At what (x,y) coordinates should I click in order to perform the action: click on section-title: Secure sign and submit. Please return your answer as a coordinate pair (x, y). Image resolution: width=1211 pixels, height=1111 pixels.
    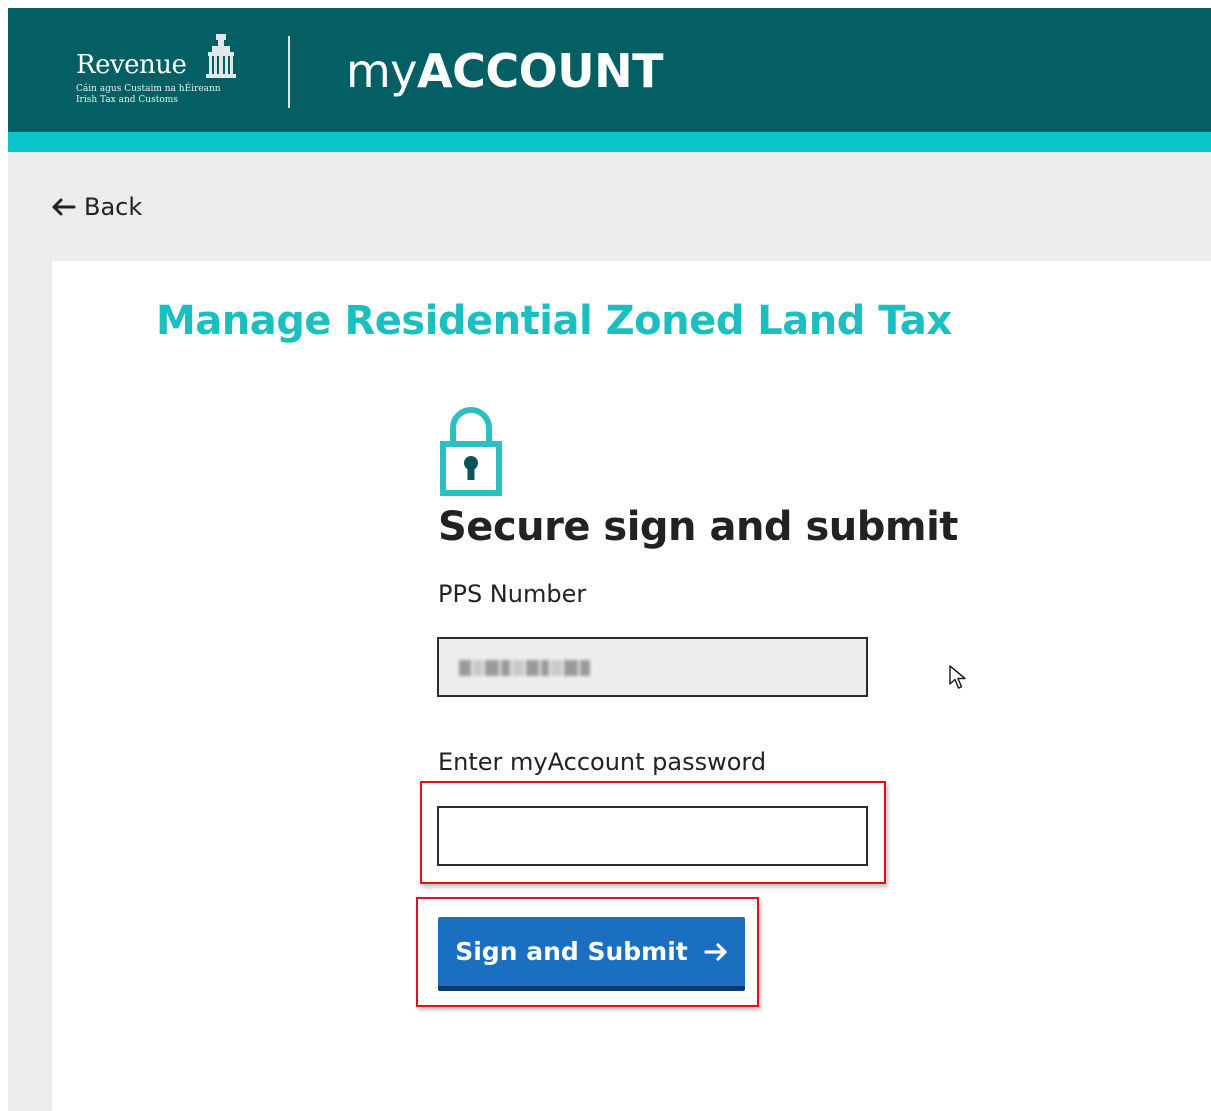
    Looking at the image, I should click on (698, 527).